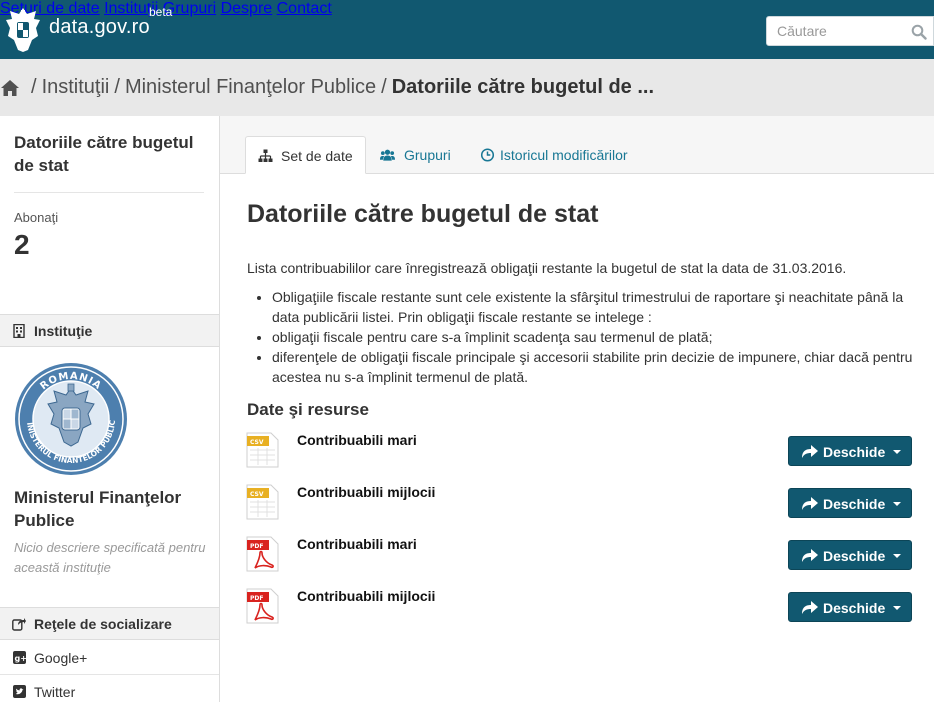 This screenshot has width=934, height=702. What do you see at coordinates (60, 658) in the screenshot?
I see `social-link-label: Google+` at bounding box center [60, 658].